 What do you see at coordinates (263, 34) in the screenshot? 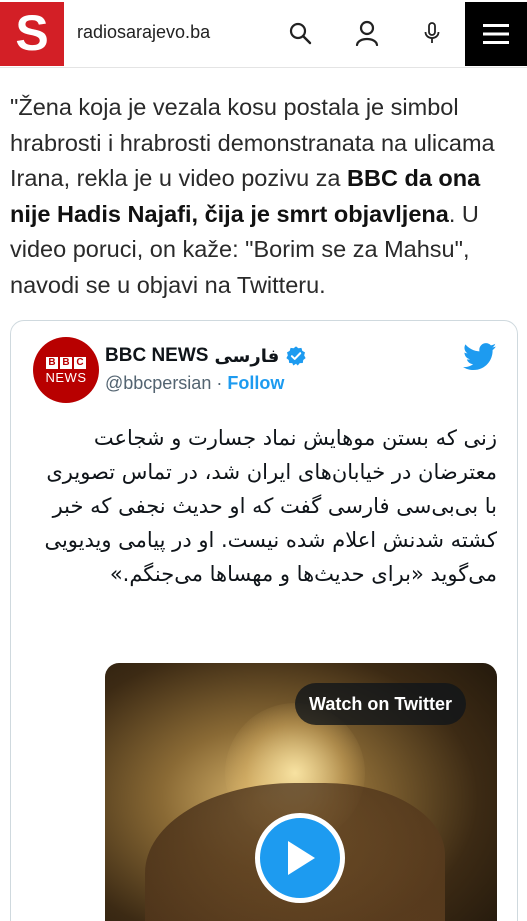
I see `site-header: S radiosarajevo.ba` at bounding box center [263, 34].